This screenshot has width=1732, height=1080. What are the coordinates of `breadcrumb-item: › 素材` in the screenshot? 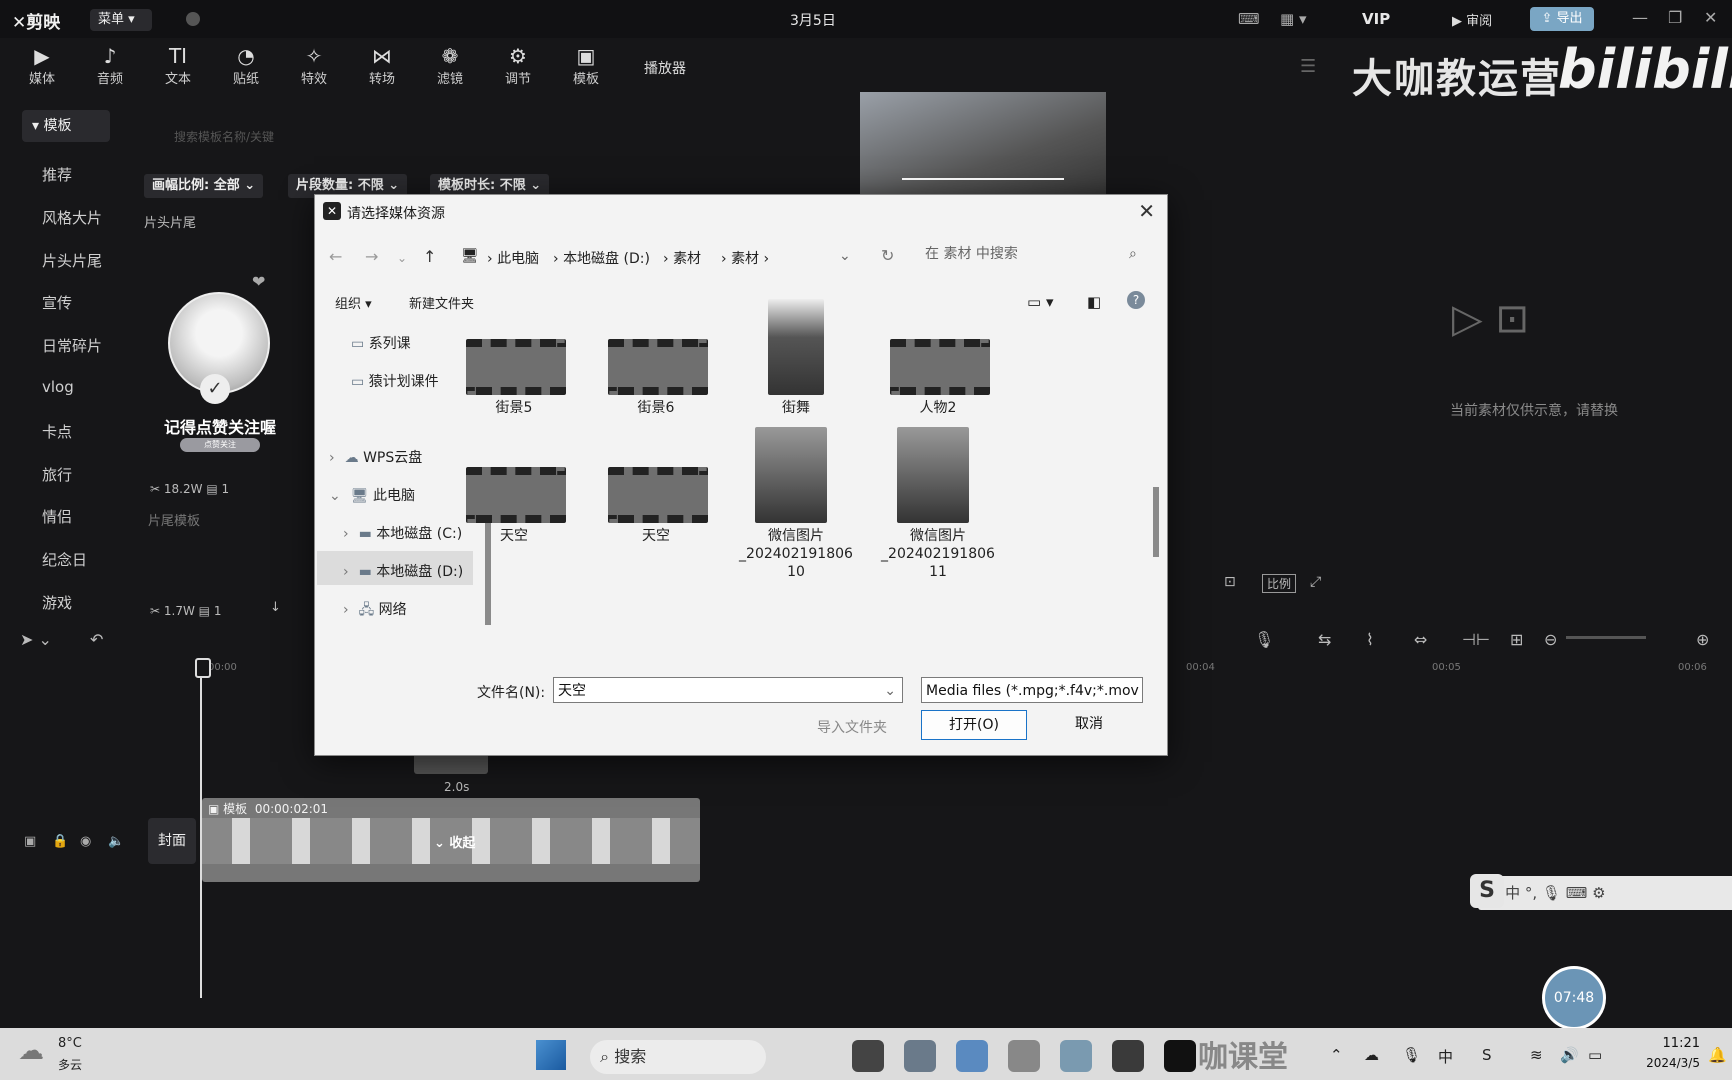 It's located at (682, 258).